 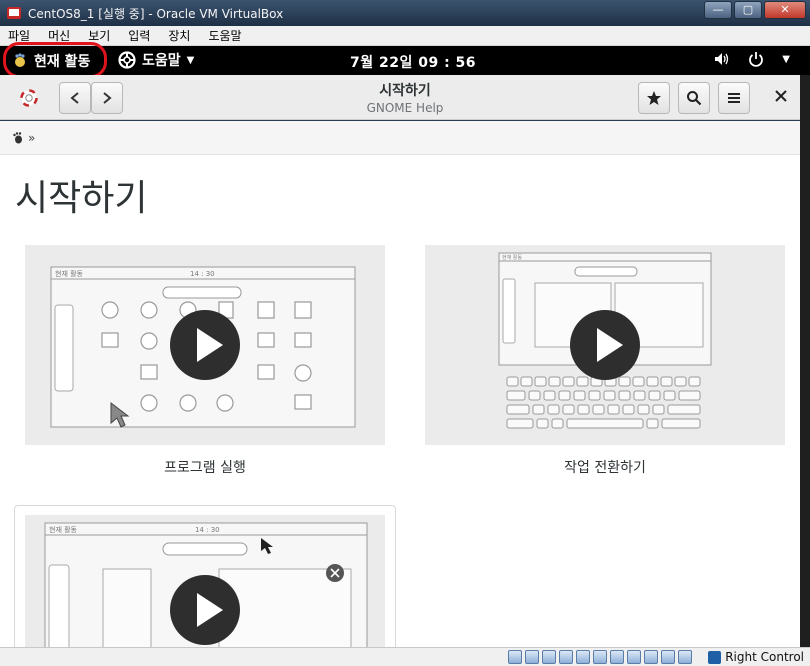 I want to click on forward-button, so click(x=107, y=98).